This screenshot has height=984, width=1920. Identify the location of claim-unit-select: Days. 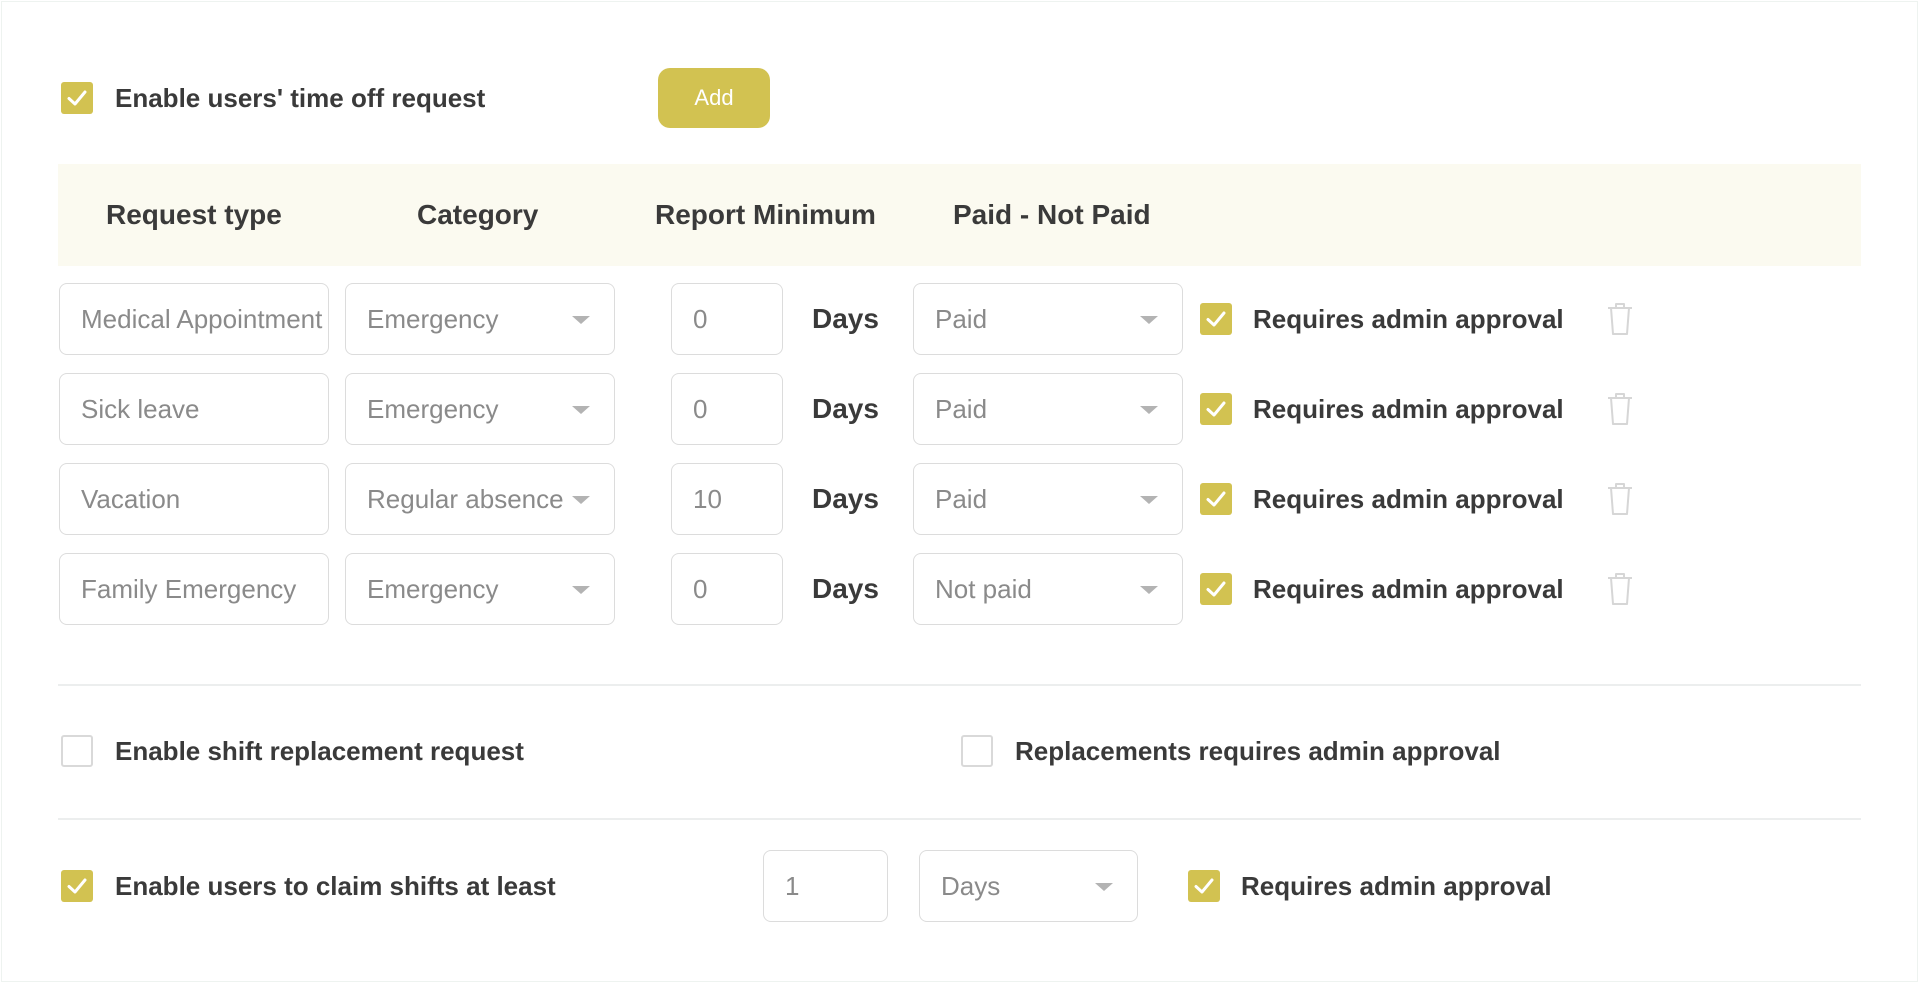
(1028, 886).